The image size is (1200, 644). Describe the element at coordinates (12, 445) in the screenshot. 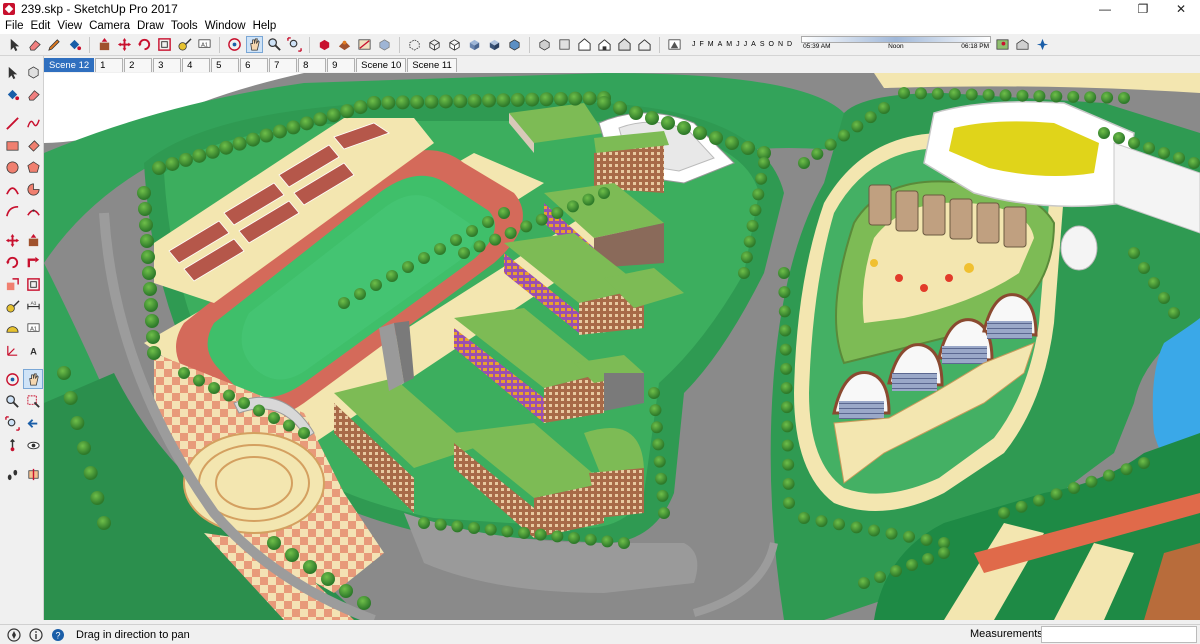

I see `position-camera-icon` at that location.